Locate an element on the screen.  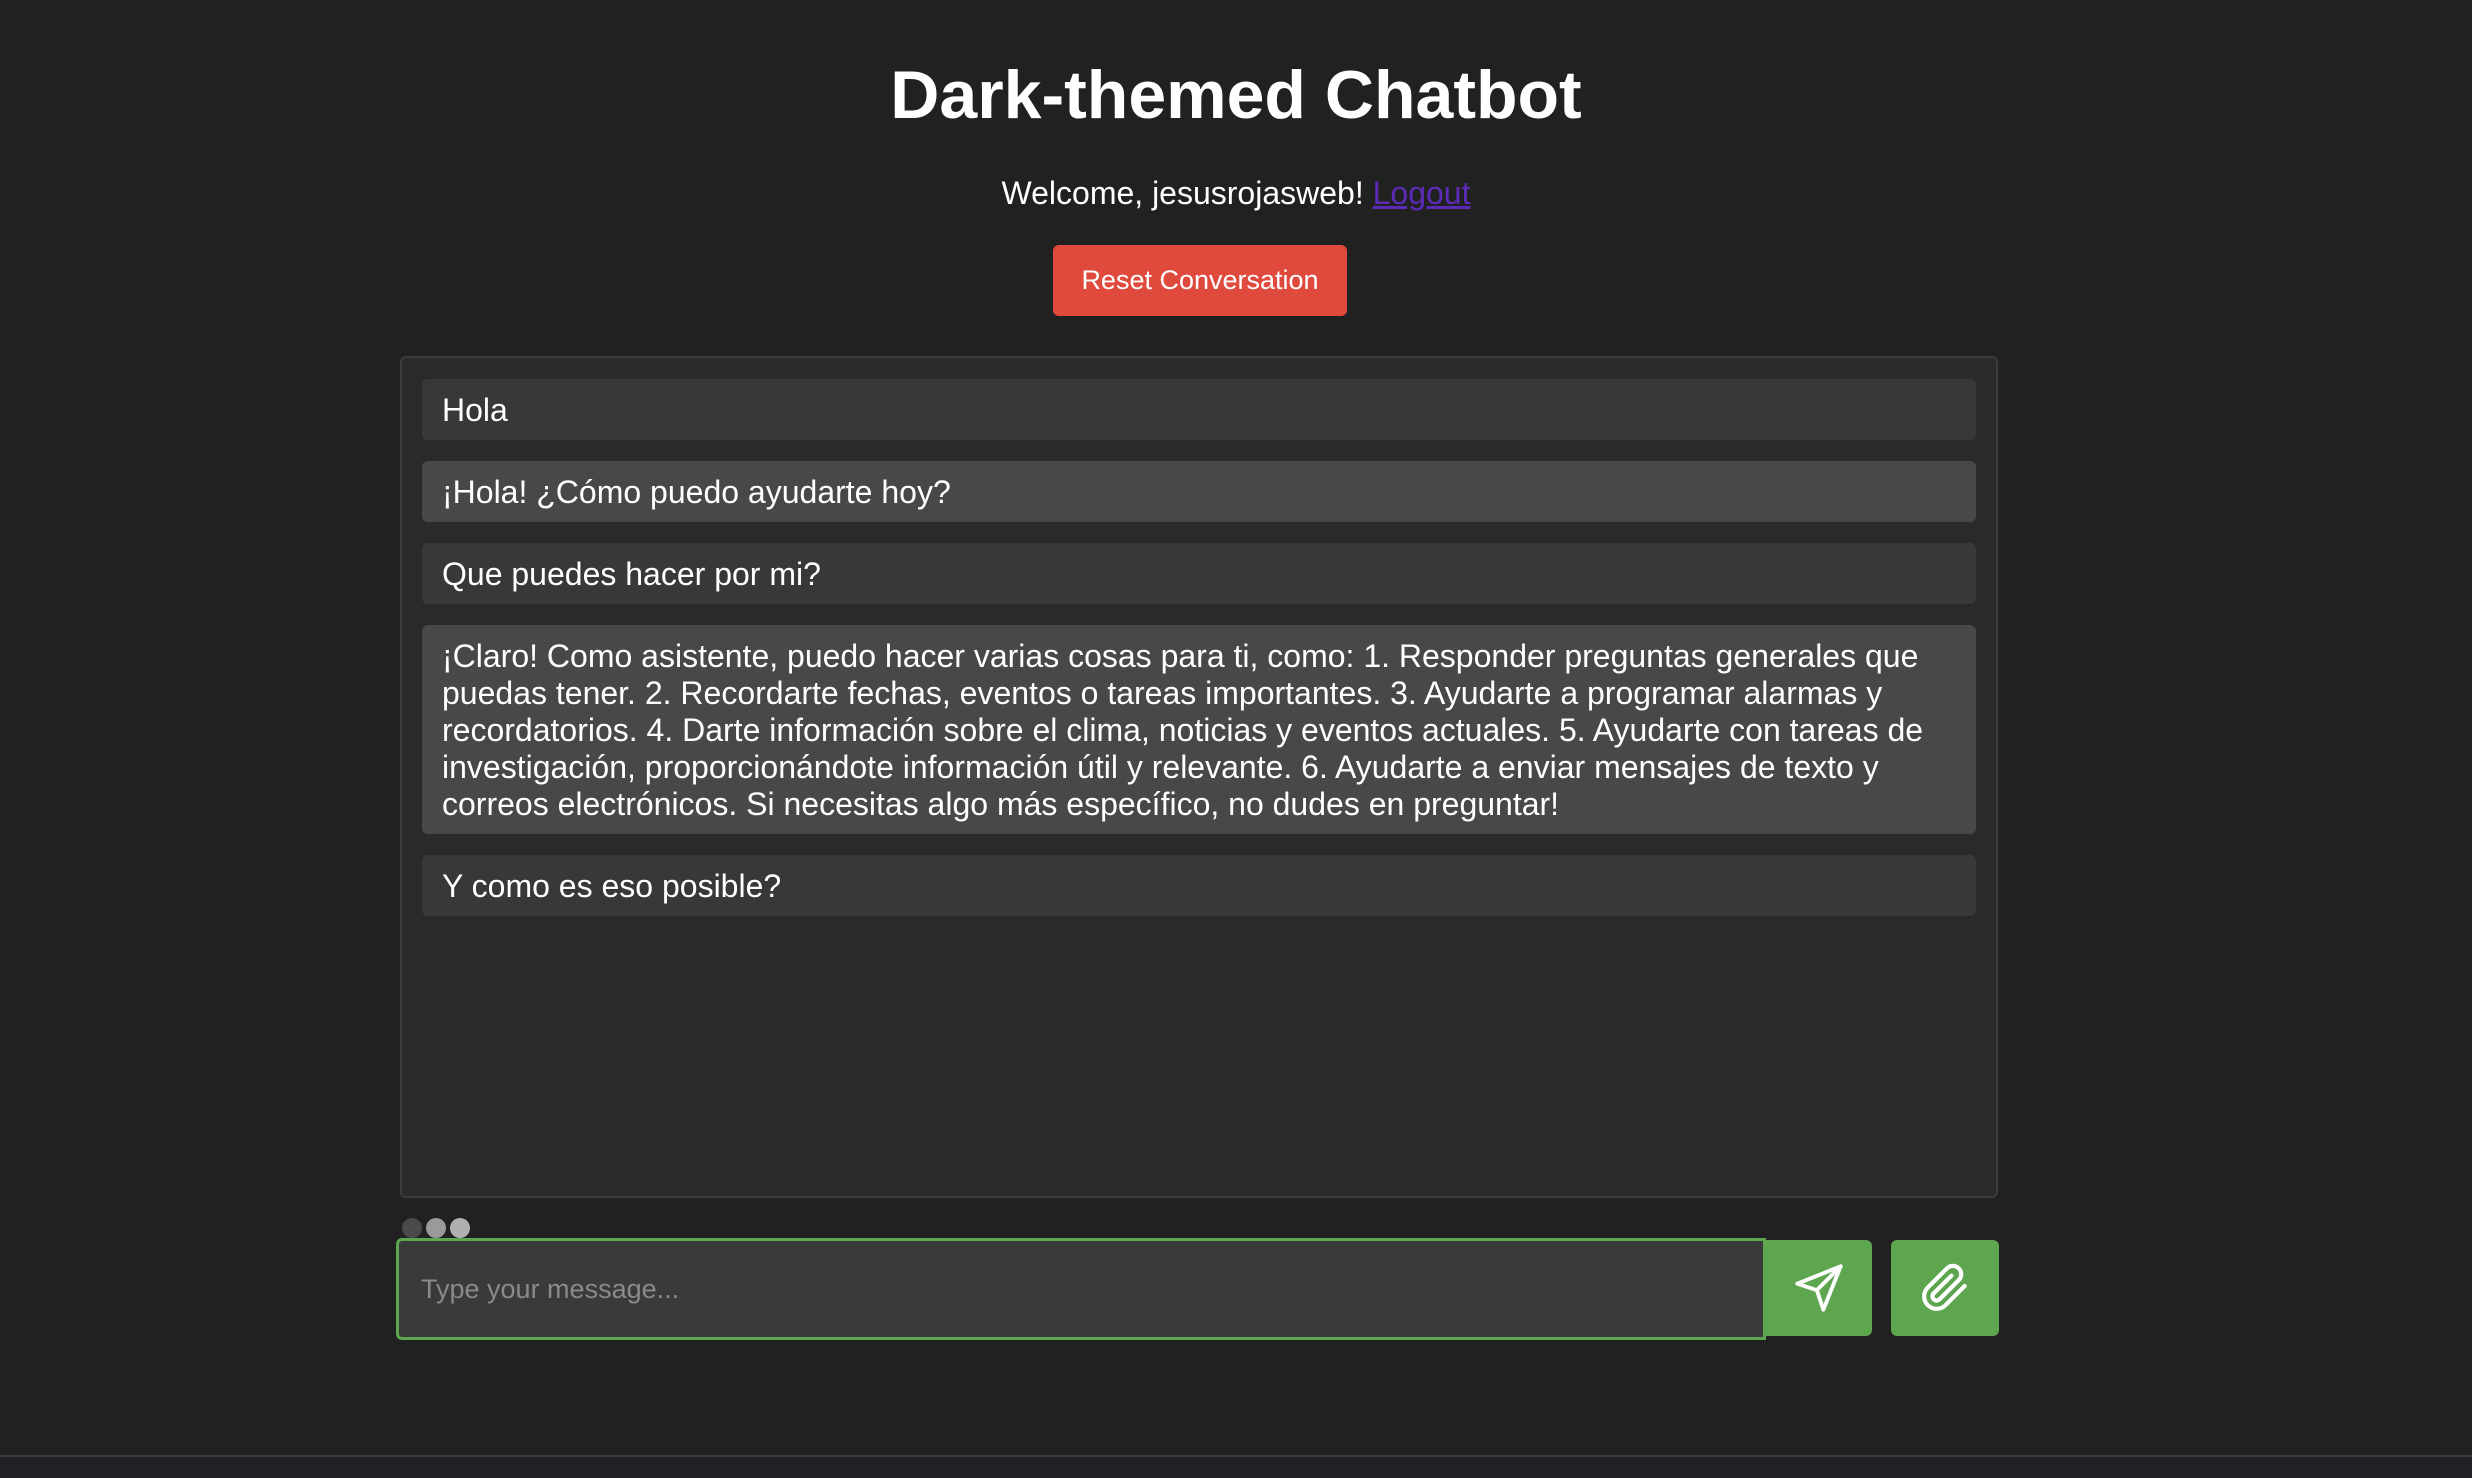
message-input is located at coordinates (1081, 1289).